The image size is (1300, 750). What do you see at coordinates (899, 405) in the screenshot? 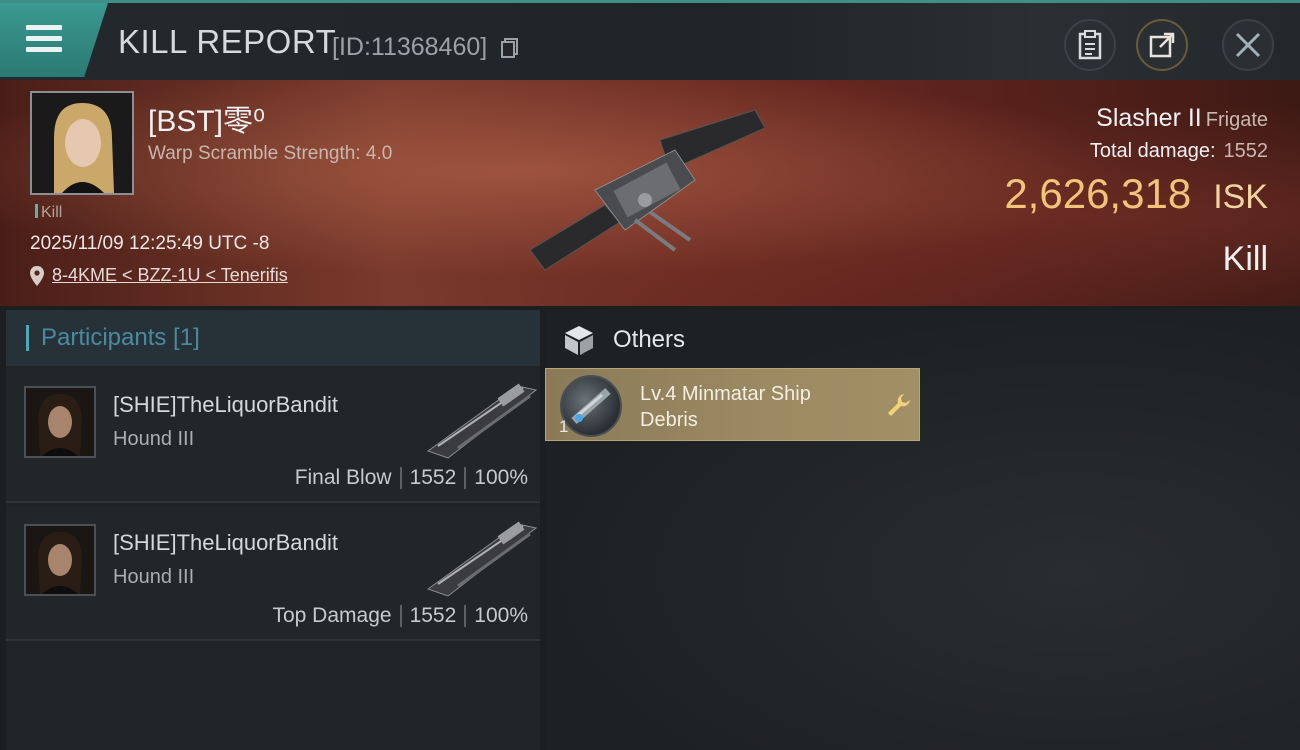
I see `wrench-icon` at bounding box center [899, 405].